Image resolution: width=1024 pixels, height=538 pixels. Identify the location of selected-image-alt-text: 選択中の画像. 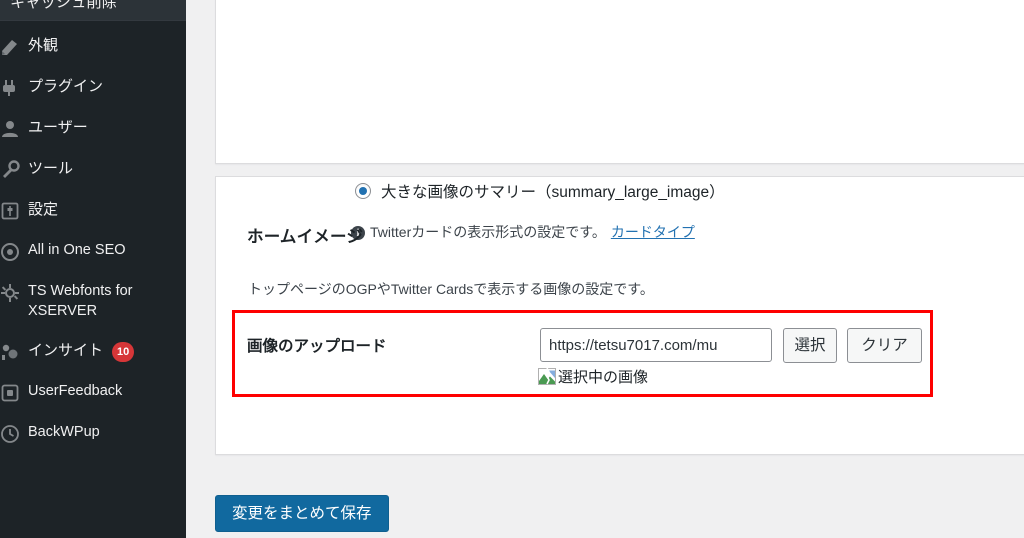
(603, 377).